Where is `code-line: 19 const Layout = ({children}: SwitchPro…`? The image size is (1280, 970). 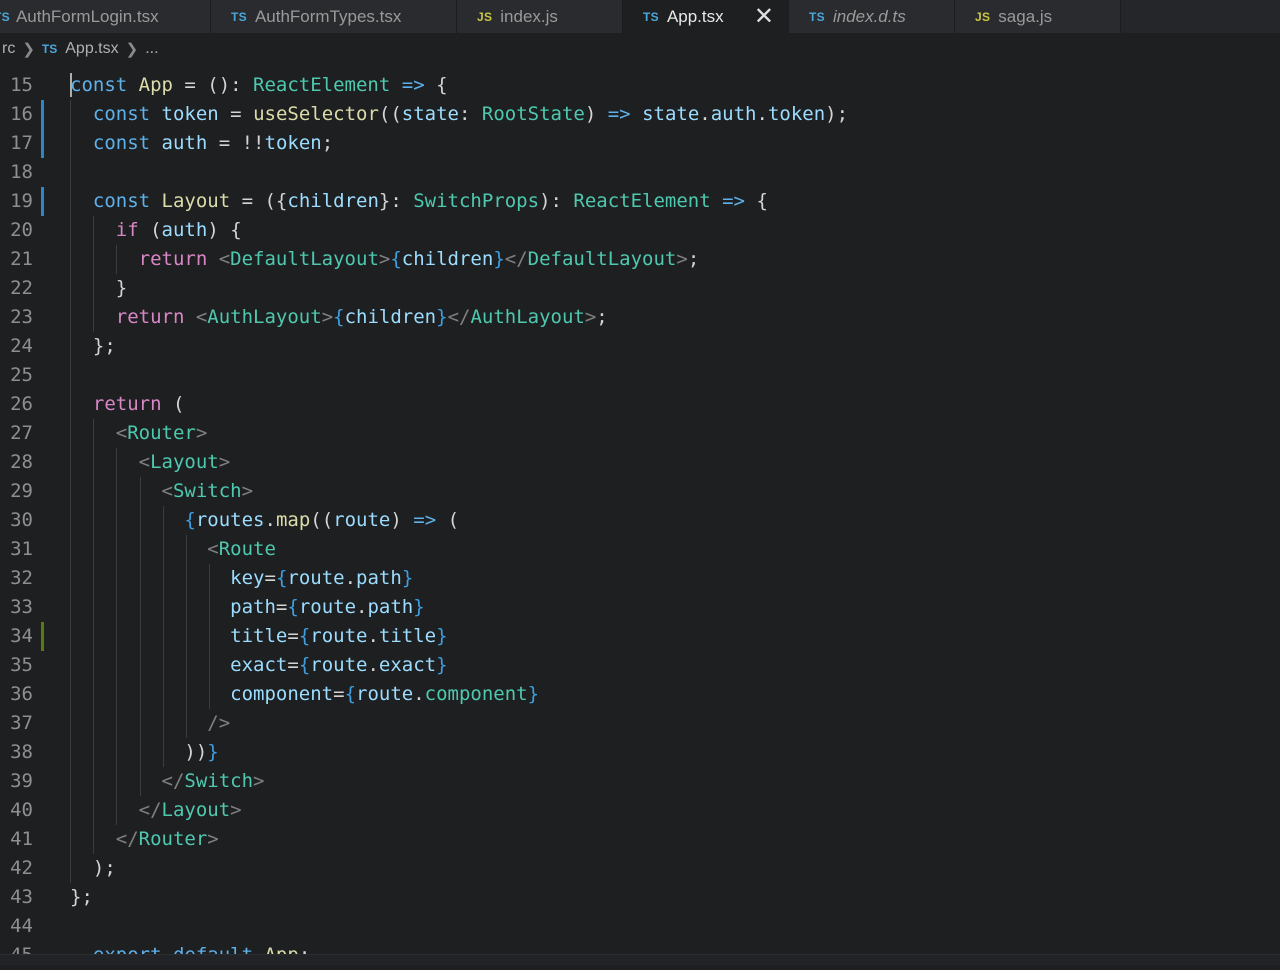
code-line: 19 const Layout = ({children}: SwitchPro… is located at coordinates (640, 201).